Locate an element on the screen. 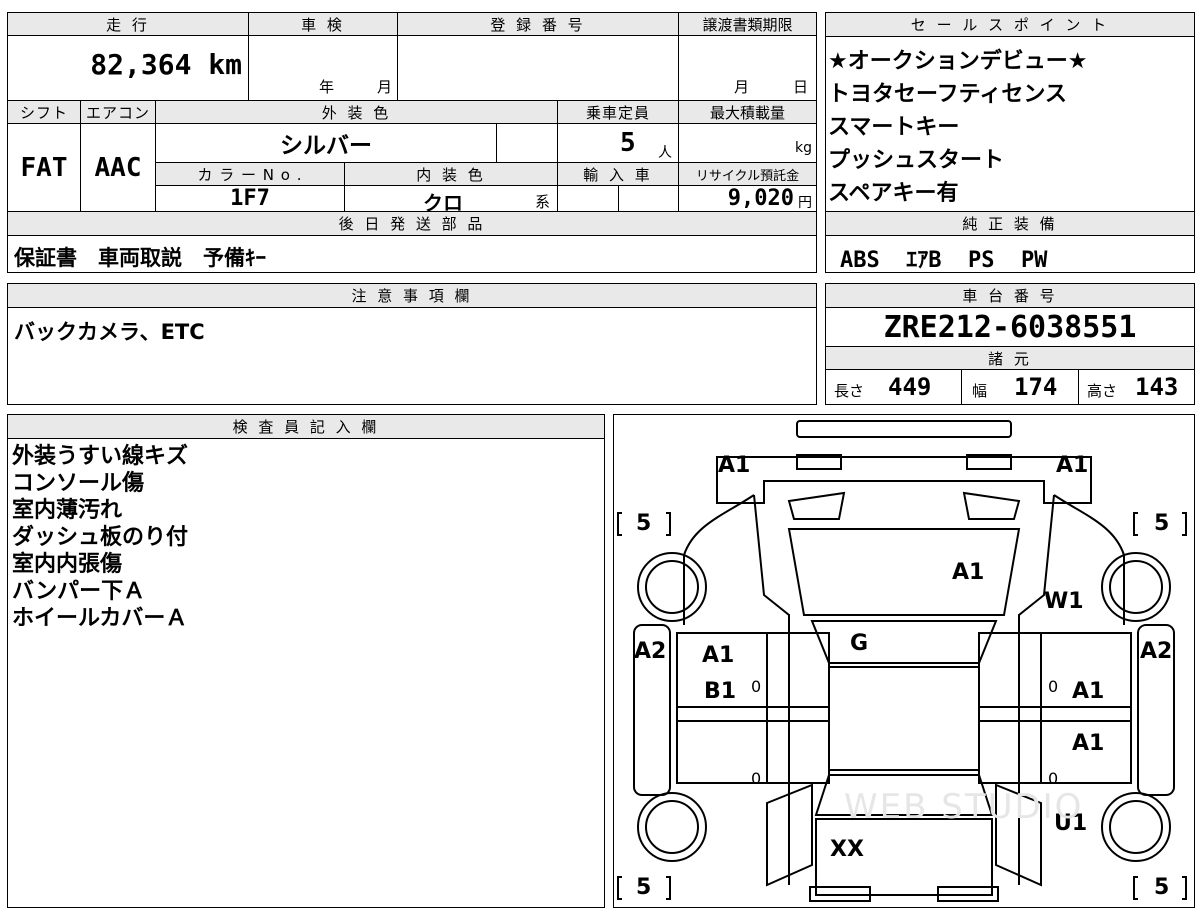 The height and width of the screenshot is (908, 1200). header-registration: 登 録 番 号 is located at coordinates (538, 24).